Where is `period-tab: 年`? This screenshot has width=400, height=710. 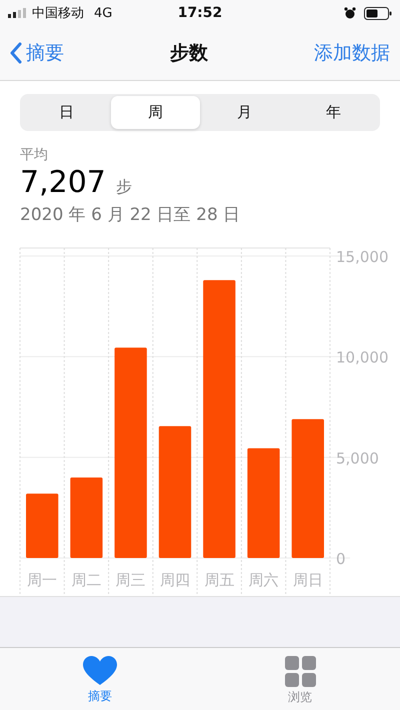 period-tab: 年 is located at coordinates (333, 112).